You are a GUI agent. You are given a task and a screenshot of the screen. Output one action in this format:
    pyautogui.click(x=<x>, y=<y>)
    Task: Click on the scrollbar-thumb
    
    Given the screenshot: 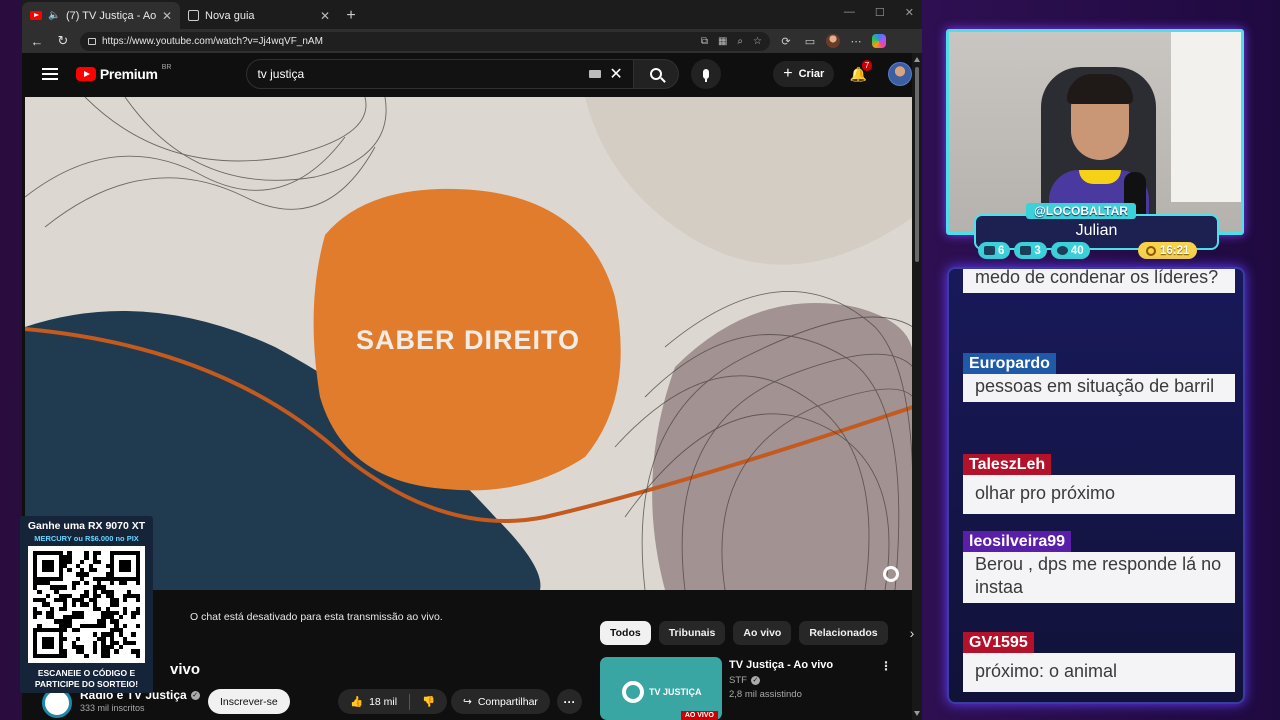 What is the action you would take?
    pyautogui.click(x=917, y=164)
    